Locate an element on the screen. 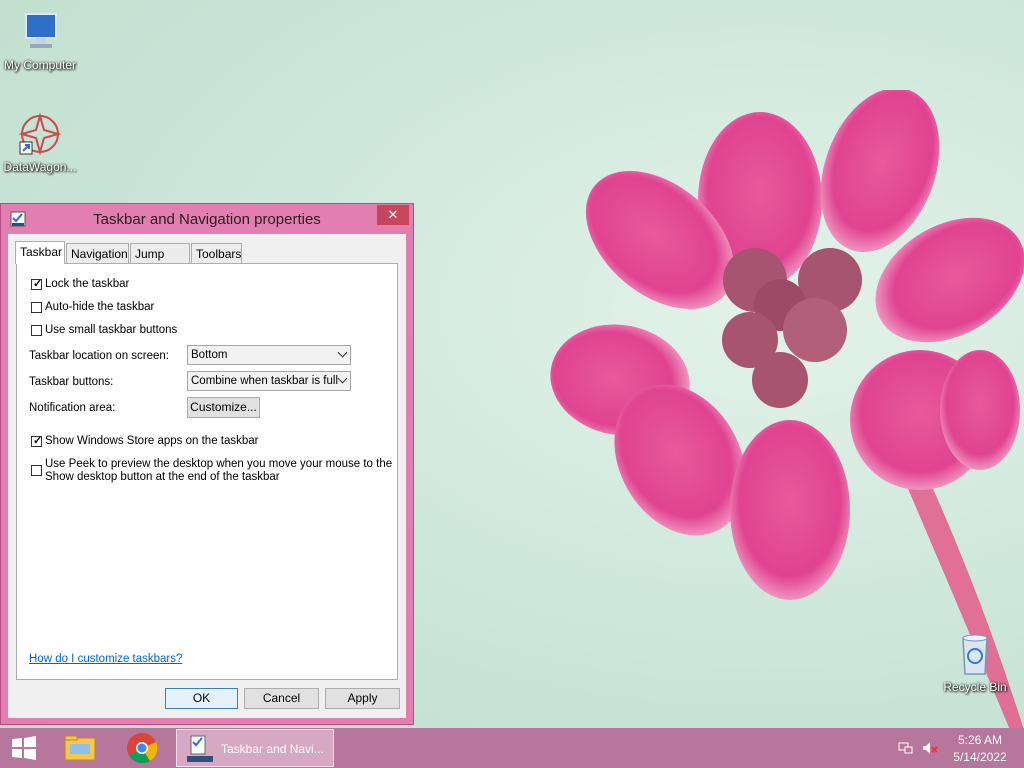  desktop-icon-my-computer: My Computer is located at coordinates (40, 40).